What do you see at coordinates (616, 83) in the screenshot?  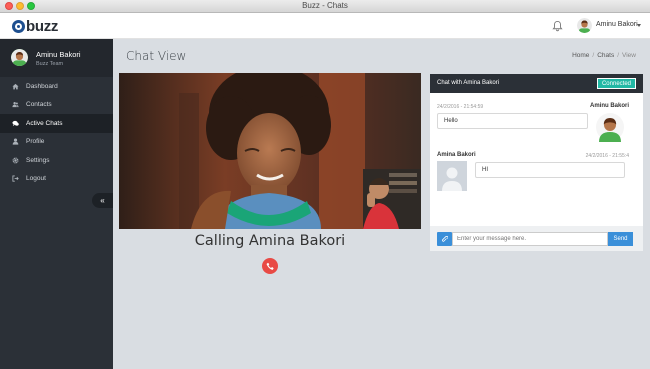 I see `status-badge: Connected` at bounding box center [616, 83].